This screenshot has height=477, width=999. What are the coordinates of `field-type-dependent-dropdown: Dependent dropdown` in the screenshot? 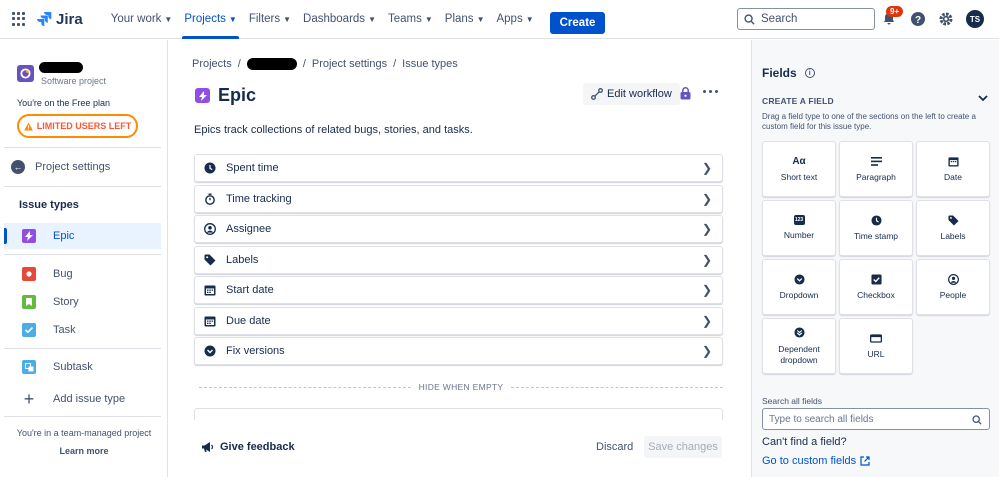 It's located at (799, 346).